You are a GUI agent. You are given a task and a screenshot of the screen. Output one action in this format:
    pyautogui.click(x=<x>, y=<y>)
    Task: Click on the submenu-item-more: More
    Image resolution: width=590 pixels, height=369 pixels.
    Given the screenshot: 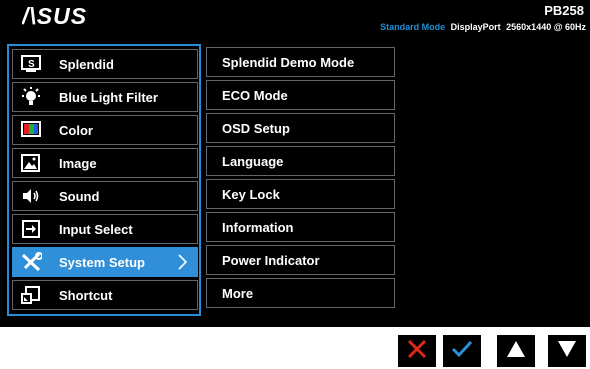 What is the action you would take?
    pyautogui.click(x=300, y=293)
    